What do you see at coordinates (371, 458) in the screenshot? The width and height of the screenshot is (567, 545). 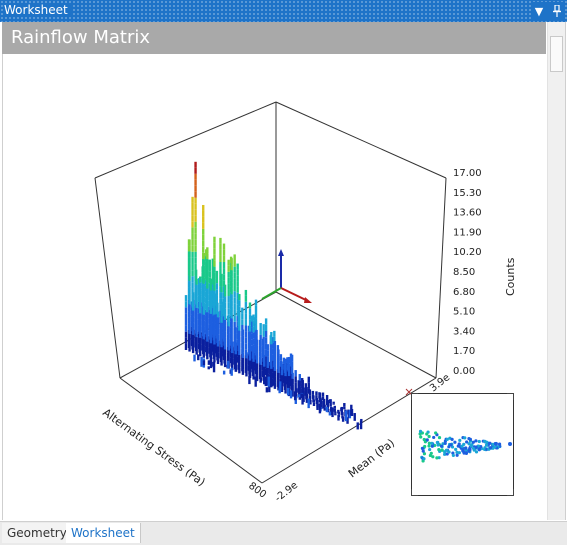 I see `y-axis-label: Mean (Pa)` at bounding box center [371, 458].